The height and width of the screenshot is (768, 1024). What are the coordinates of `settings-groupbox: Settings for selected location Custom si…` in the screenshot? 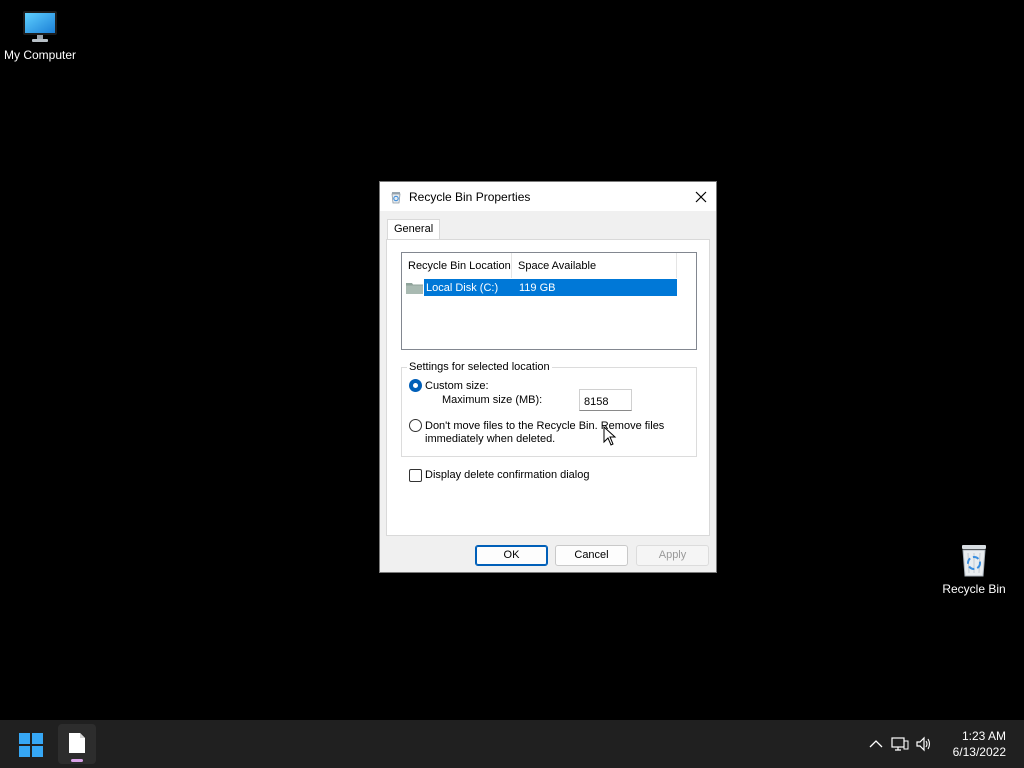 It's located at (549, 409).